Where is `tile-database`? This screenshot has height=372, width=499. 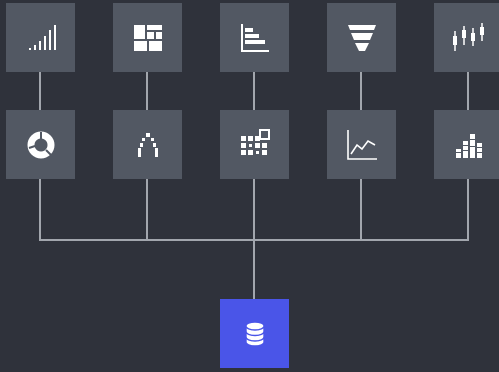 tile-database is located at coordinates (254, 333).